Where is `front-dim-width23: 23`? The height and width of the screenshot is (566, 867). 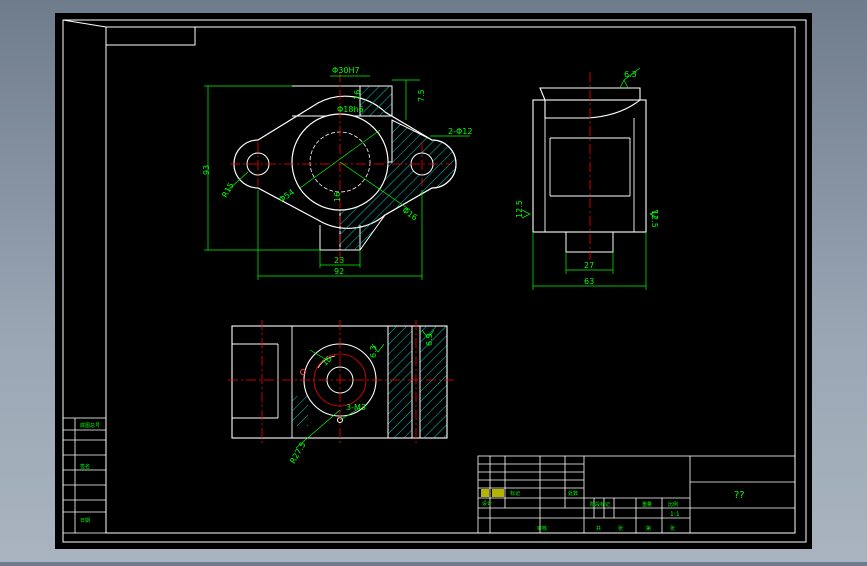
front-dim-width23: 23 is located at coordinates (339, 260).